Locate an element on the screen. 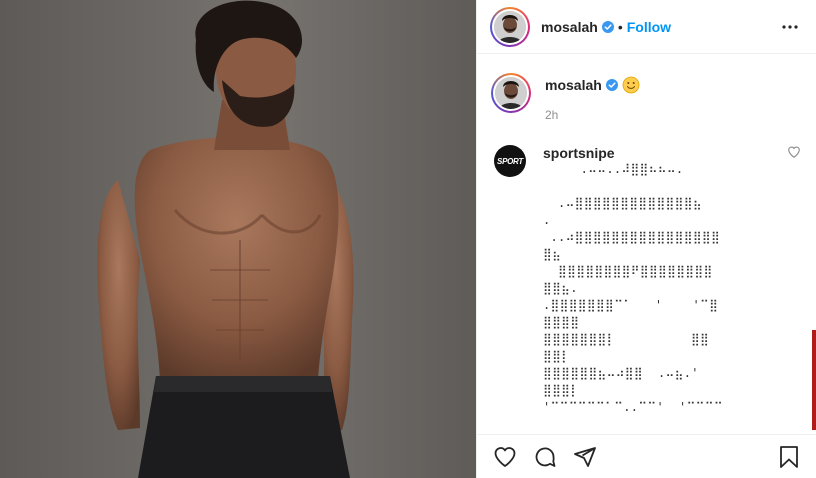 This screenshot has width=816, height=478. comment-like-heart-icon is located at coordinates (794, 152).